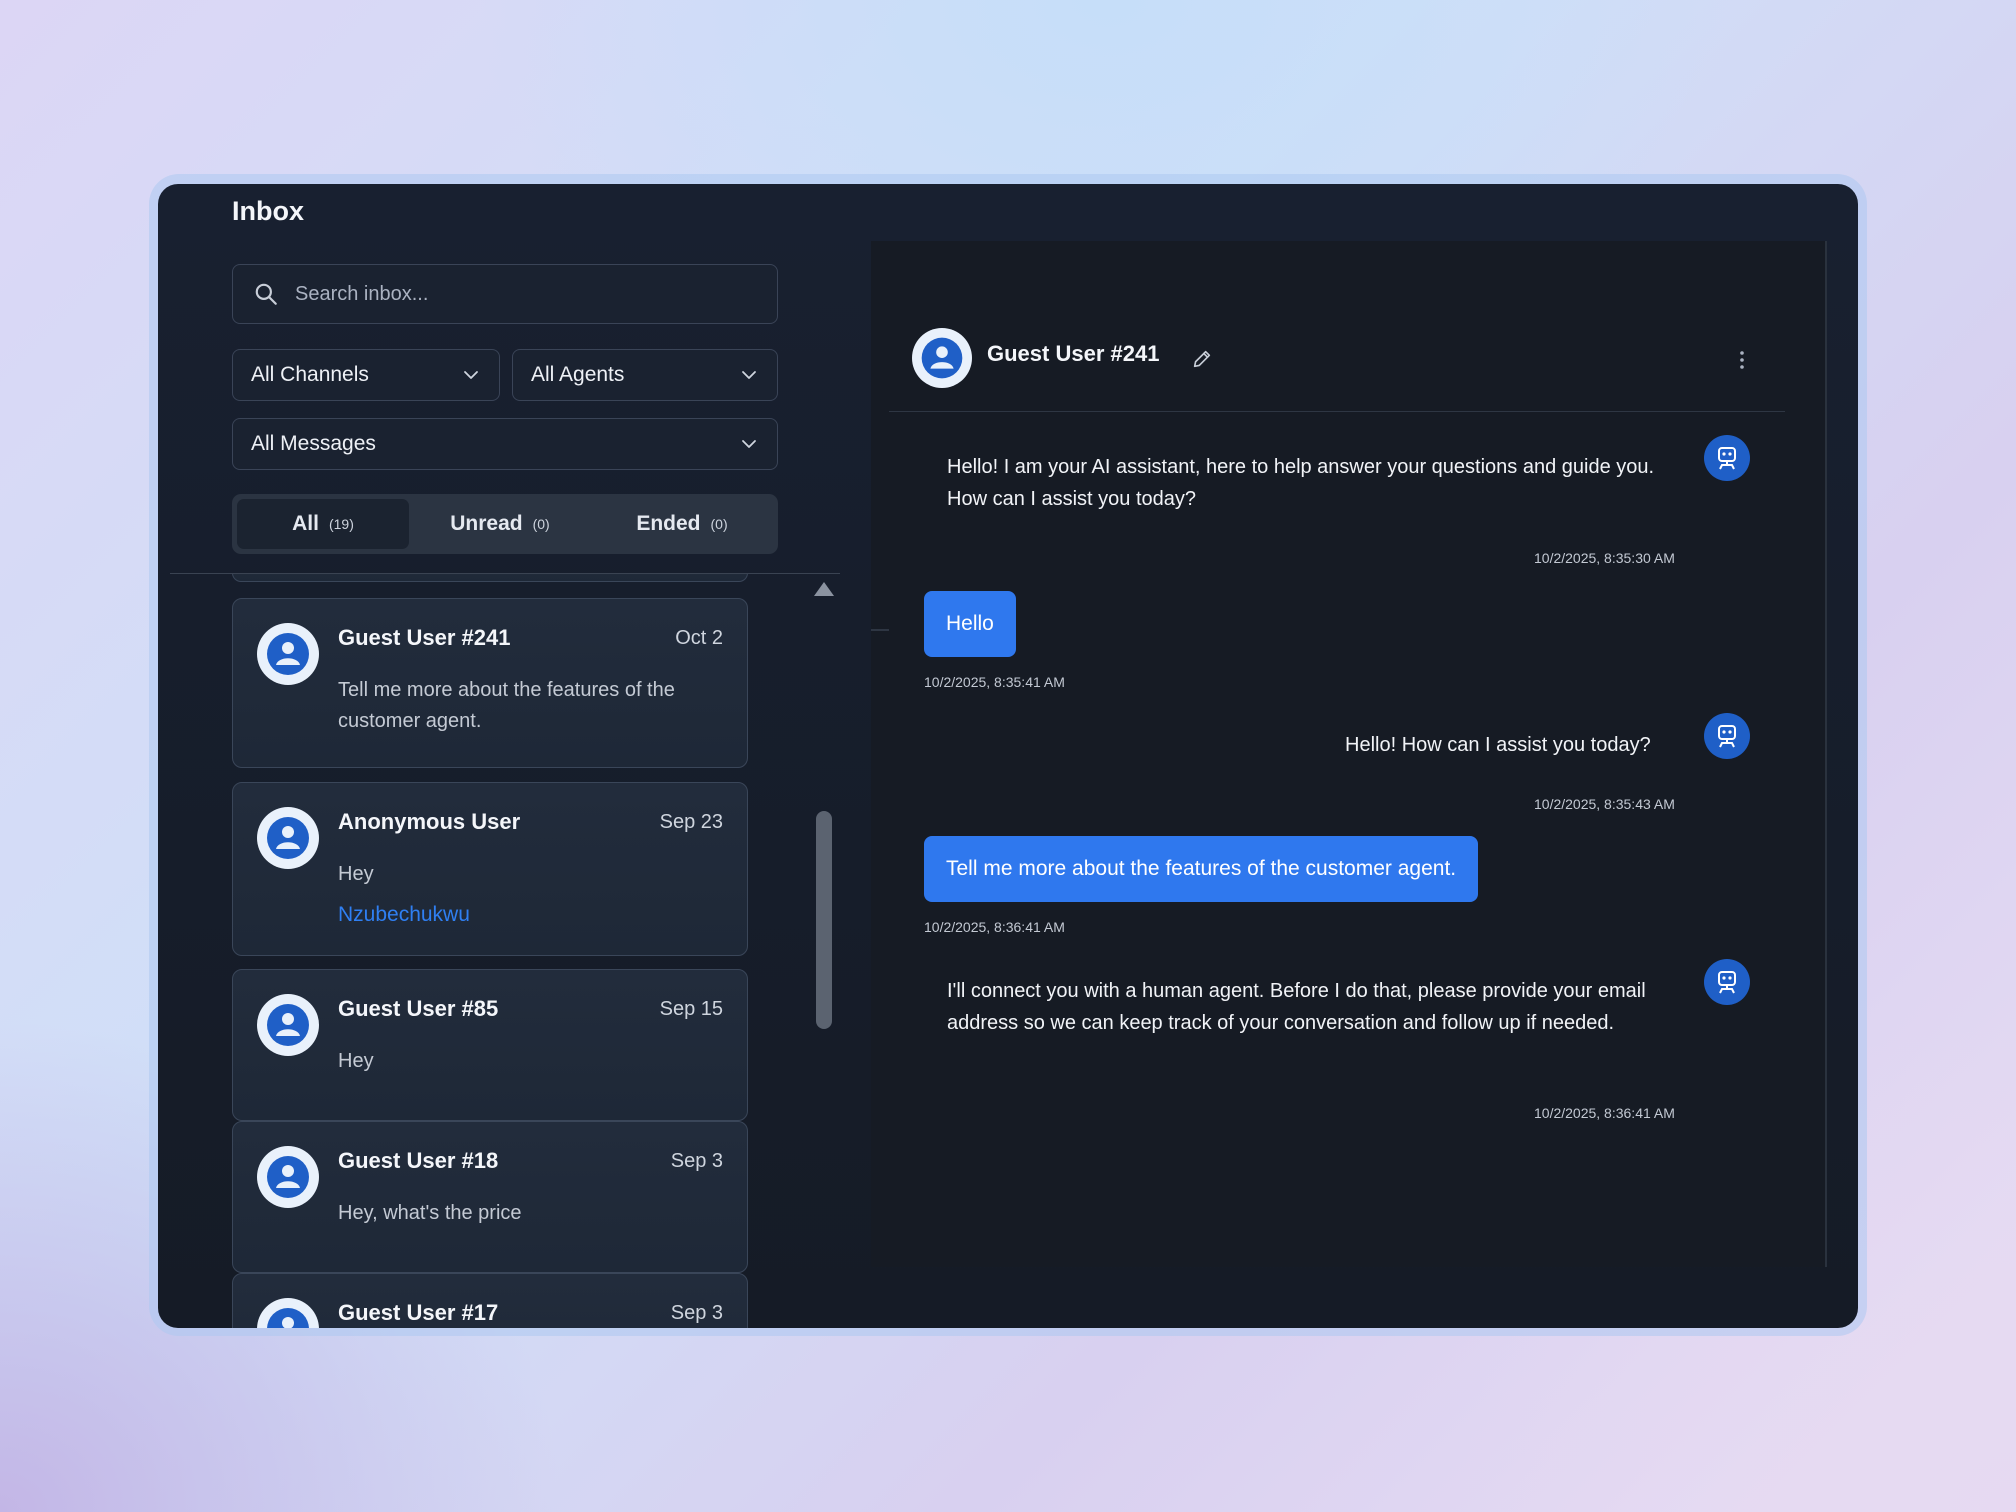  Describe the element at coordinates (1742, 360) in the screenshot. I see `kebab-menu-icon` at that location.